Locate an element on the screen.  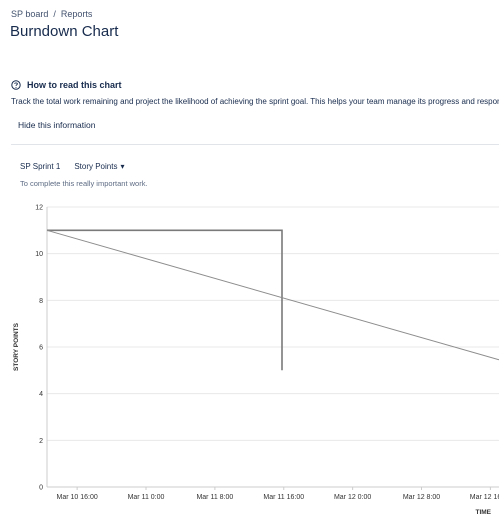
x-tick-label: Mar 10 16:00 is located at coordinates (77, 497).